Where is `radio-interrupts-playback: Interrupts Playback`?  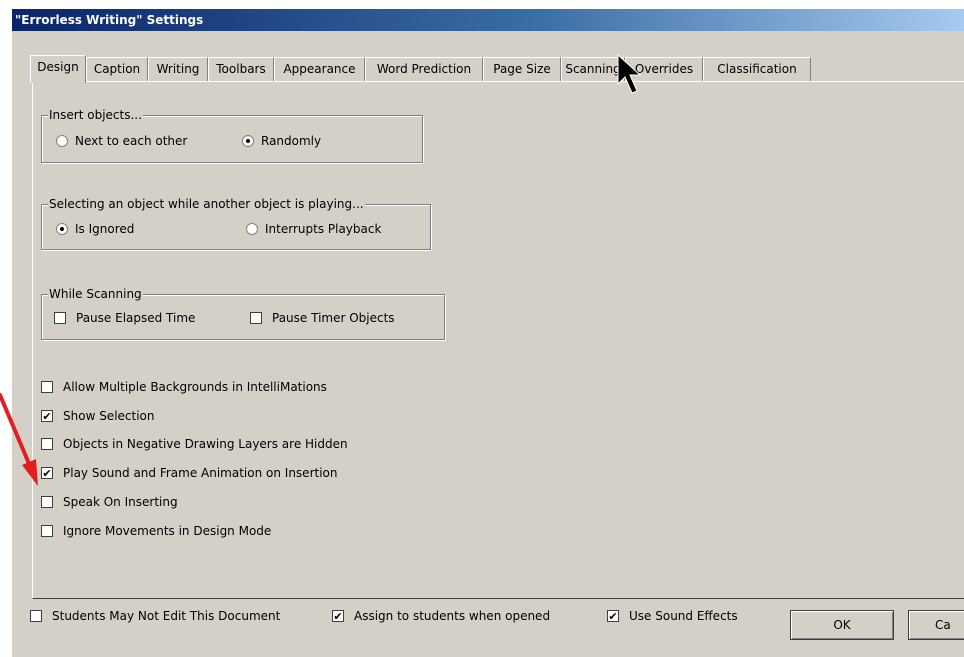 radio-interrupts-playback: Interrupts Playback is located at coordinates (313, 229).